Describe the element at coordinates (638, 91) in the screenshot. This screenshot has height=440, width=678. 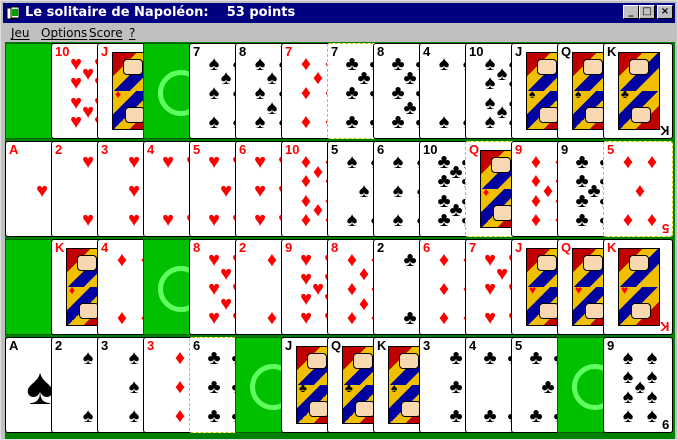
I see `playing-card-k-clubs: K ♣ K` at that location.